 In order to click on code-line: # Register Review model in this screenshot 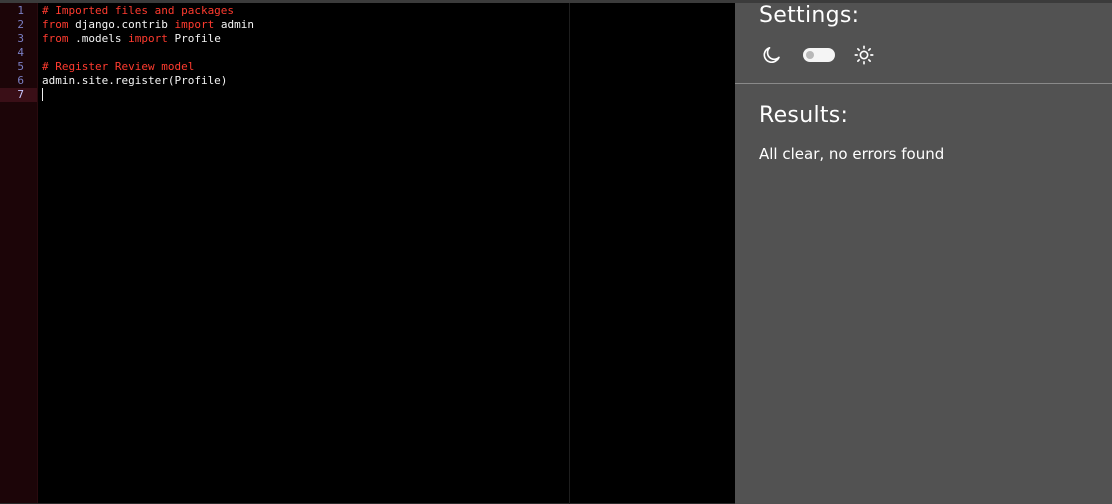, I will do `click(386, 67)`.